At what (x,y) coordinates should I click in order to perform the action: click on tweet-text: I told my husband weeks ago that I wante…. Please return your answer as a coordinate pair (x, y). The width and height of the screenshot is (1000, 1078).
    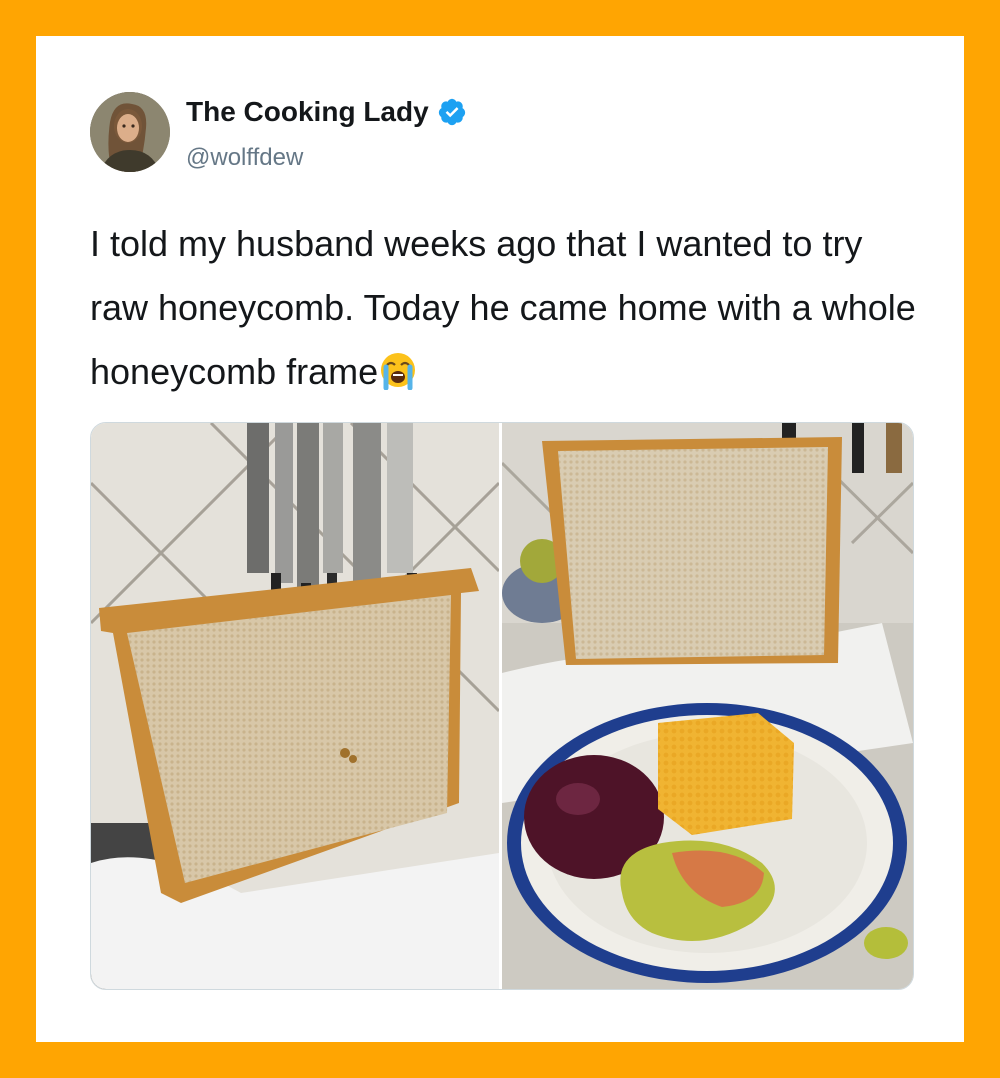
    Looking at the image, I should click on (510, 308).